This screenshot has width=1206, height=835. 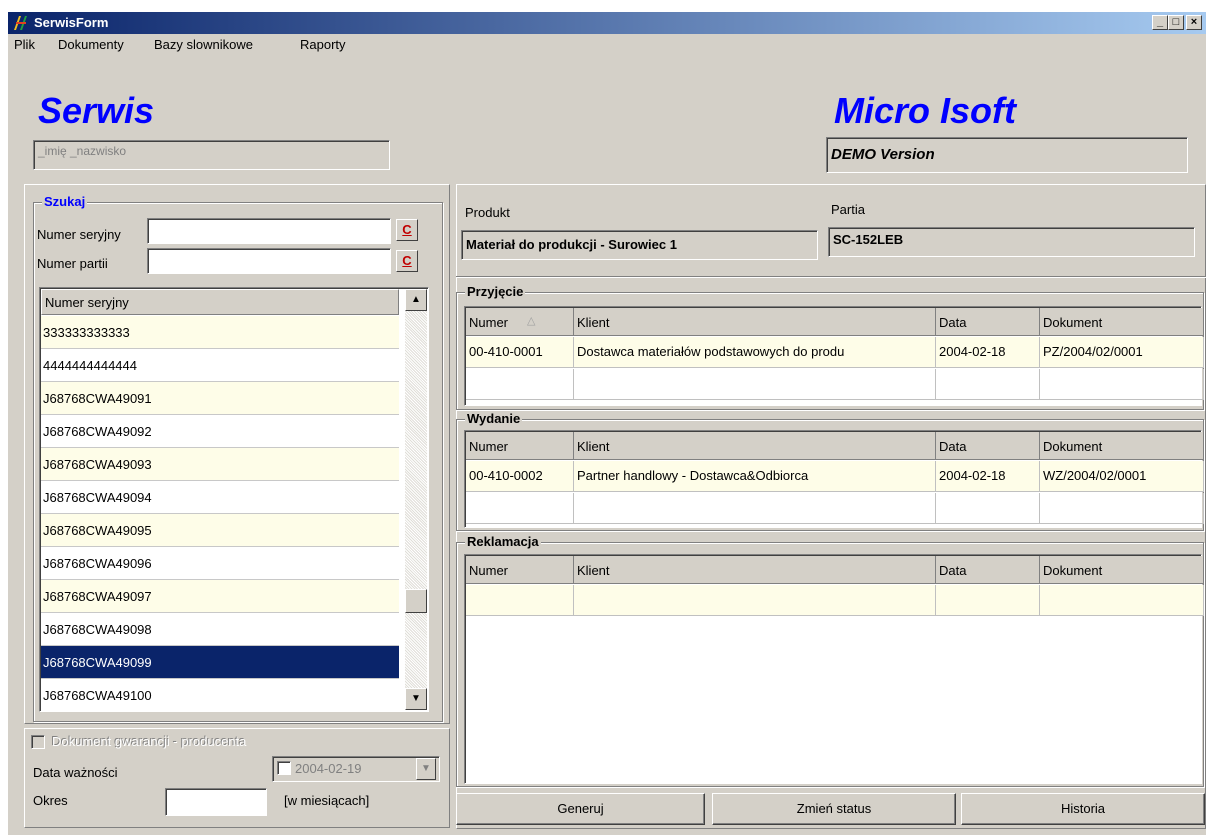 What do you see at coordinates (416, 601) in the screenshot?
I see `scroll-thumb` at bounding box center [416, 601].